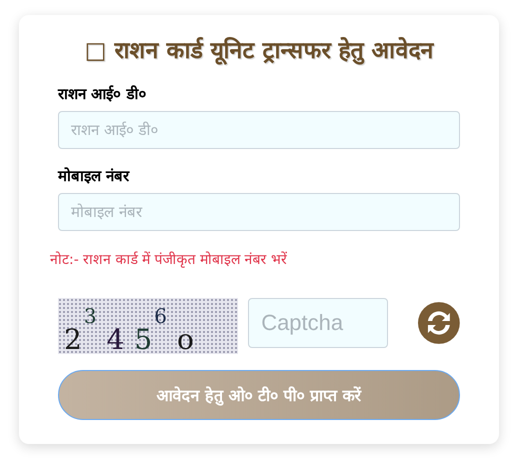  I want to click on form-title: □ राशन कार्ड यूनिट ट्रान्सफर हेतु आवेदन, so click(259, 50).